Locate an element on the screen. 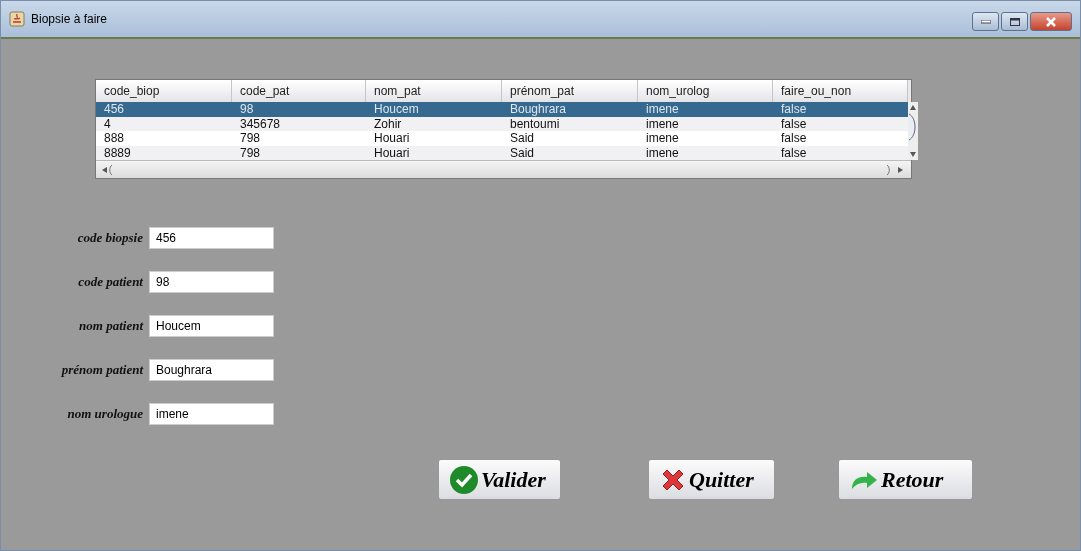 The image size is (1081, 551). table-cell-text: Houcem is located at coordinates (396, 109).